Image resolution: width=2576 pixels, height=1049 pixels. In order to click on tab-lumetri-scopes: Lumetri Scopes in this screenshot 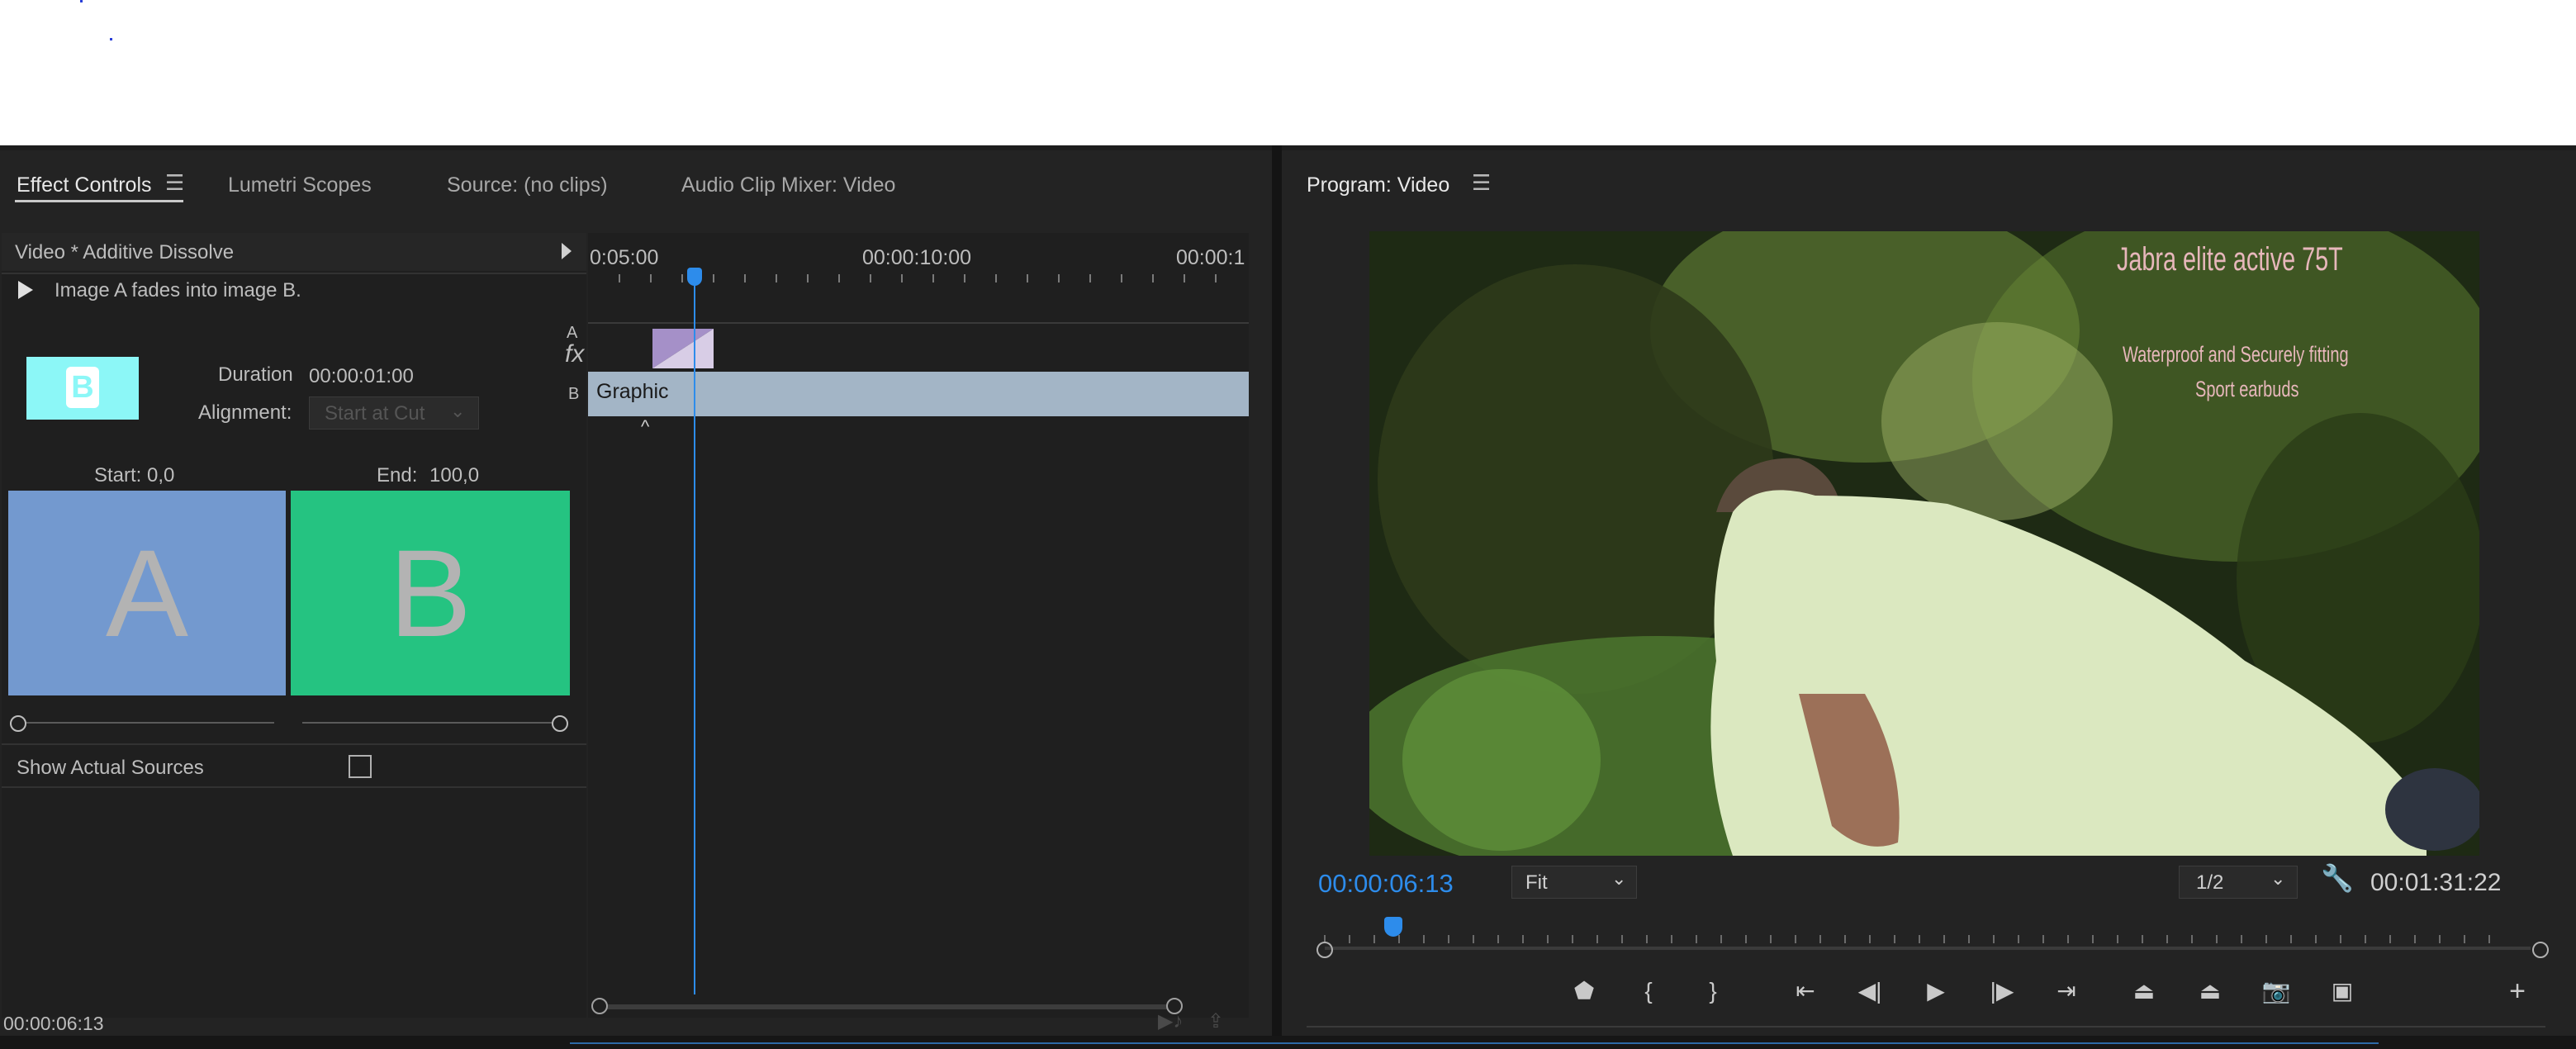, I will do `click(300, 185)`.